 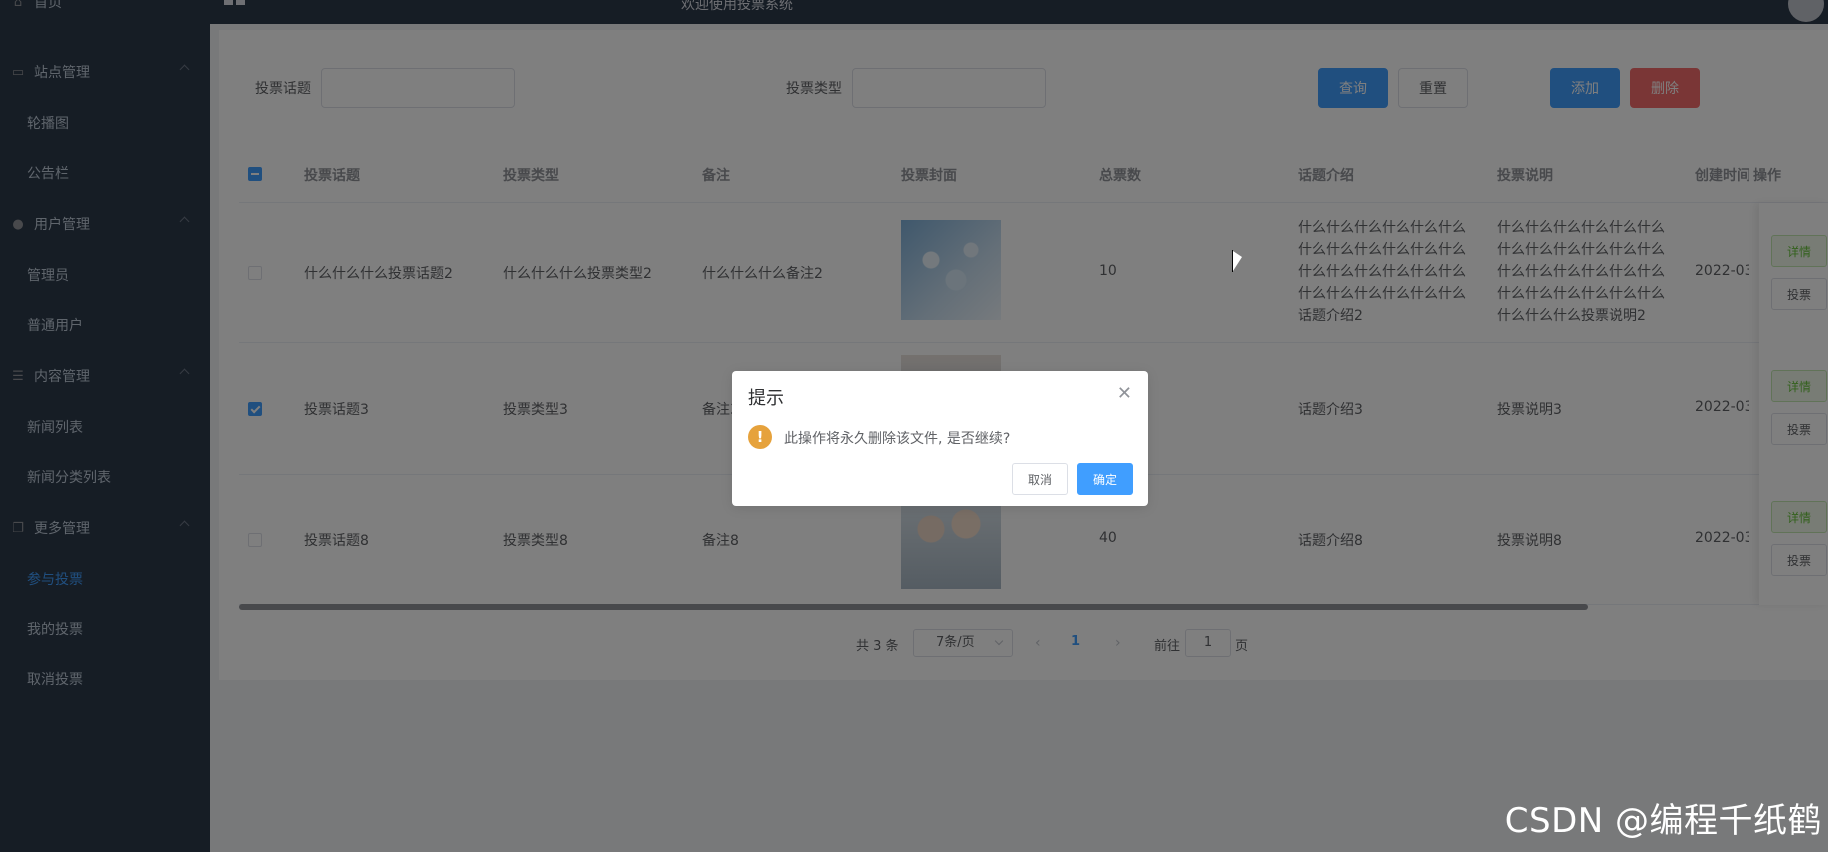 What do you see at coordinates (897, 439) in the screenshot?
I see `dialog-message: 此操作将永久删除该文件, 是否继续?` at bounding box center [897, 439].